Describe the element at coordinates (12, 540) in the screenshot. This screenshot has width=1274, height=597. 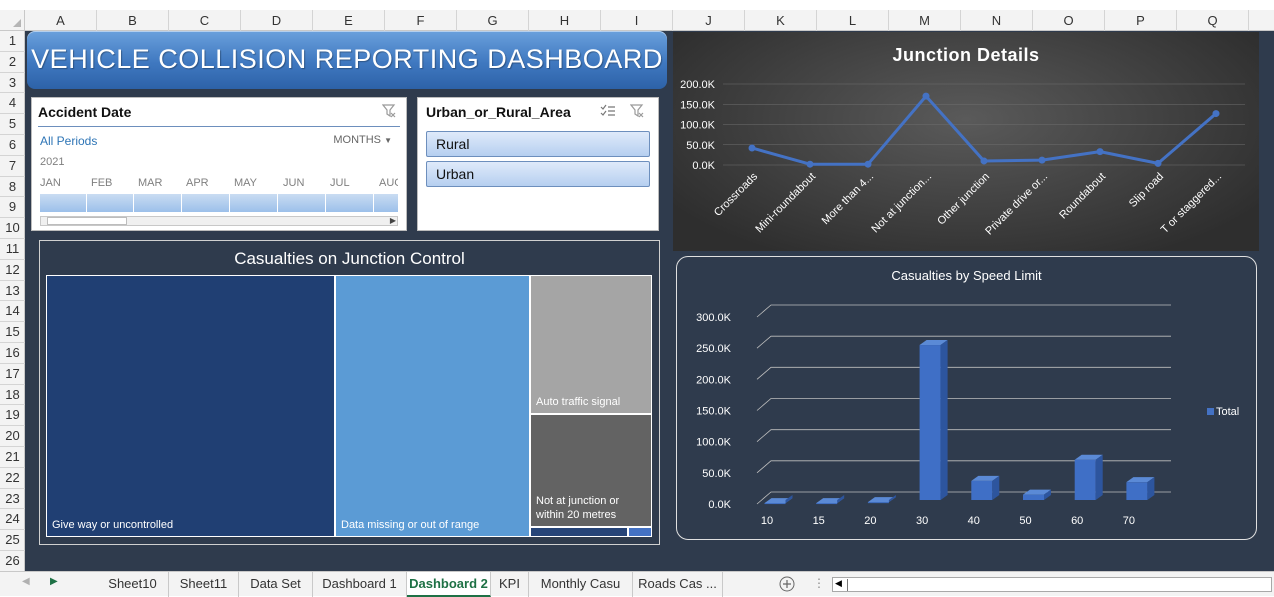
I see `row-header: 25` at that location.